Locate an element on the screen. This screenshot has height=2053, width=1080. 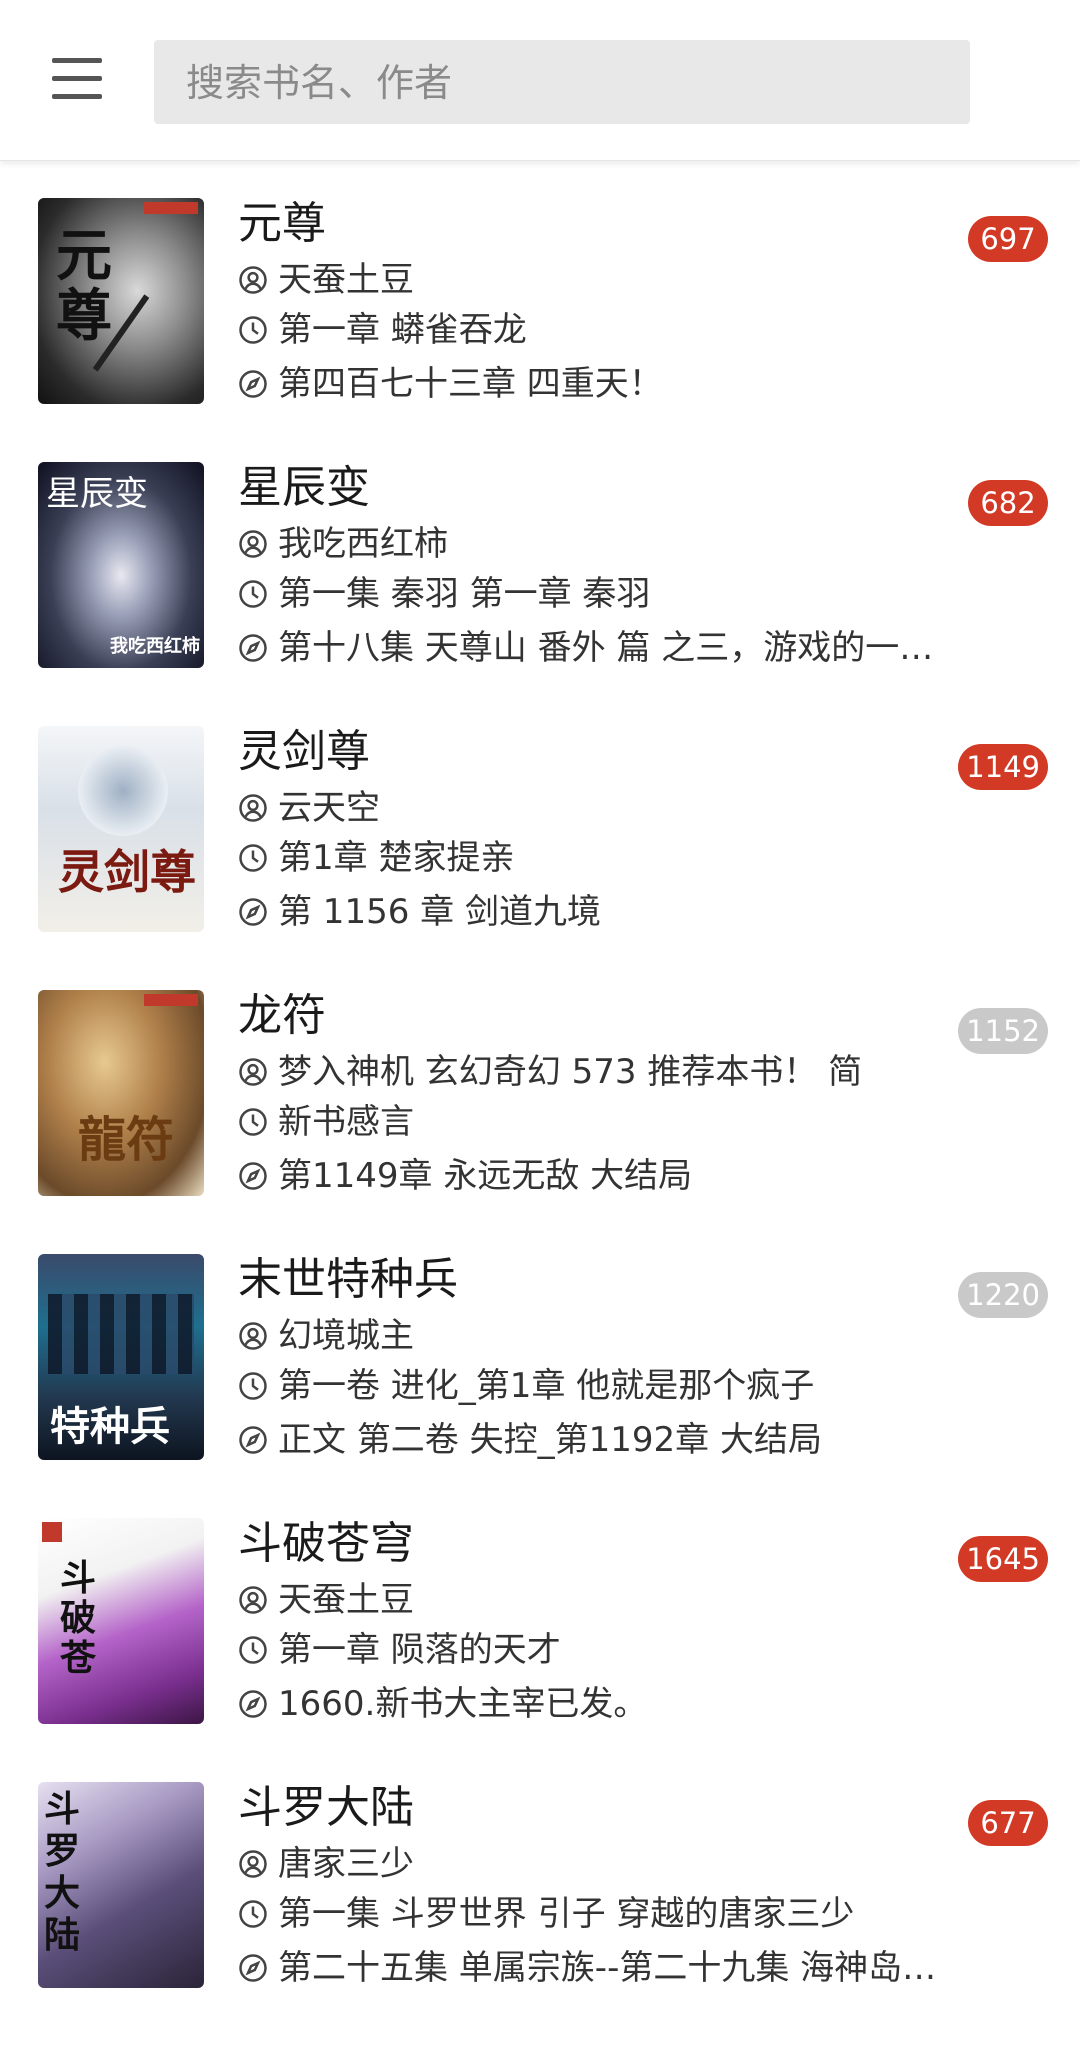
book-latest-chapter: 第四百七十三章 四重天！ is located at coordinates (470, 384).